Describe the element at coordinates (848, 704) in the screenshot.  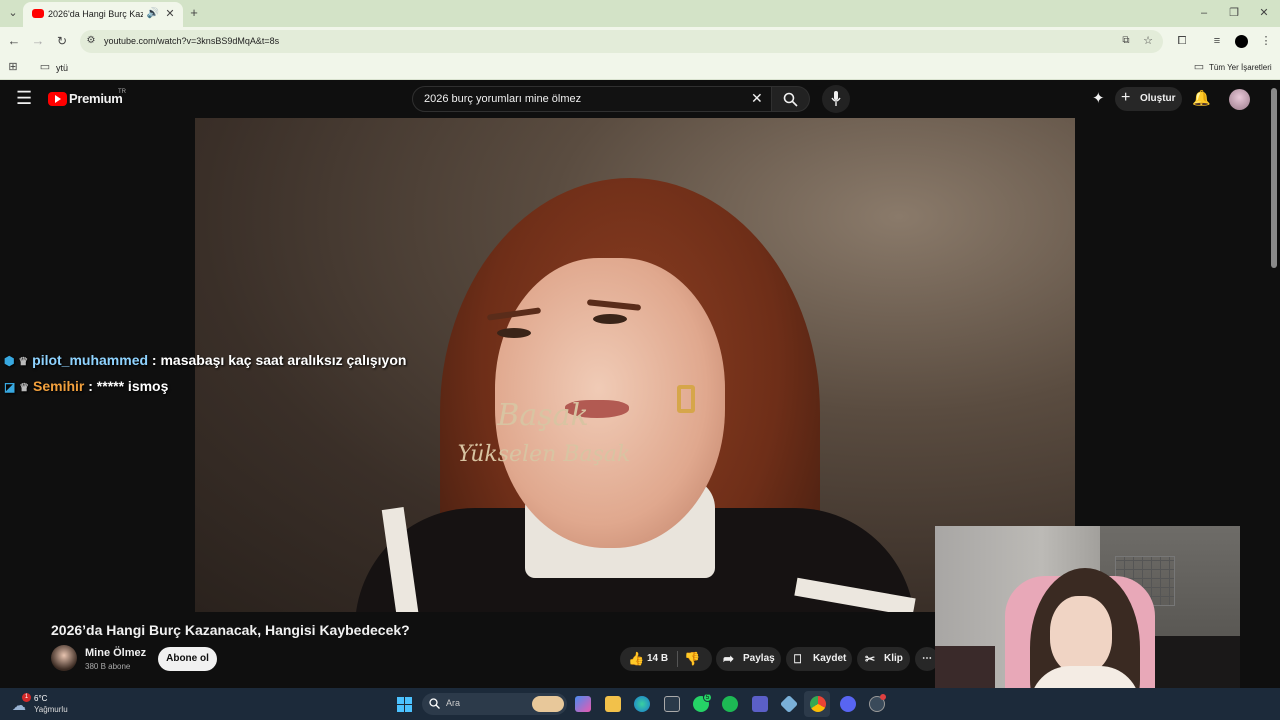
I see `discord-icon` at that location.